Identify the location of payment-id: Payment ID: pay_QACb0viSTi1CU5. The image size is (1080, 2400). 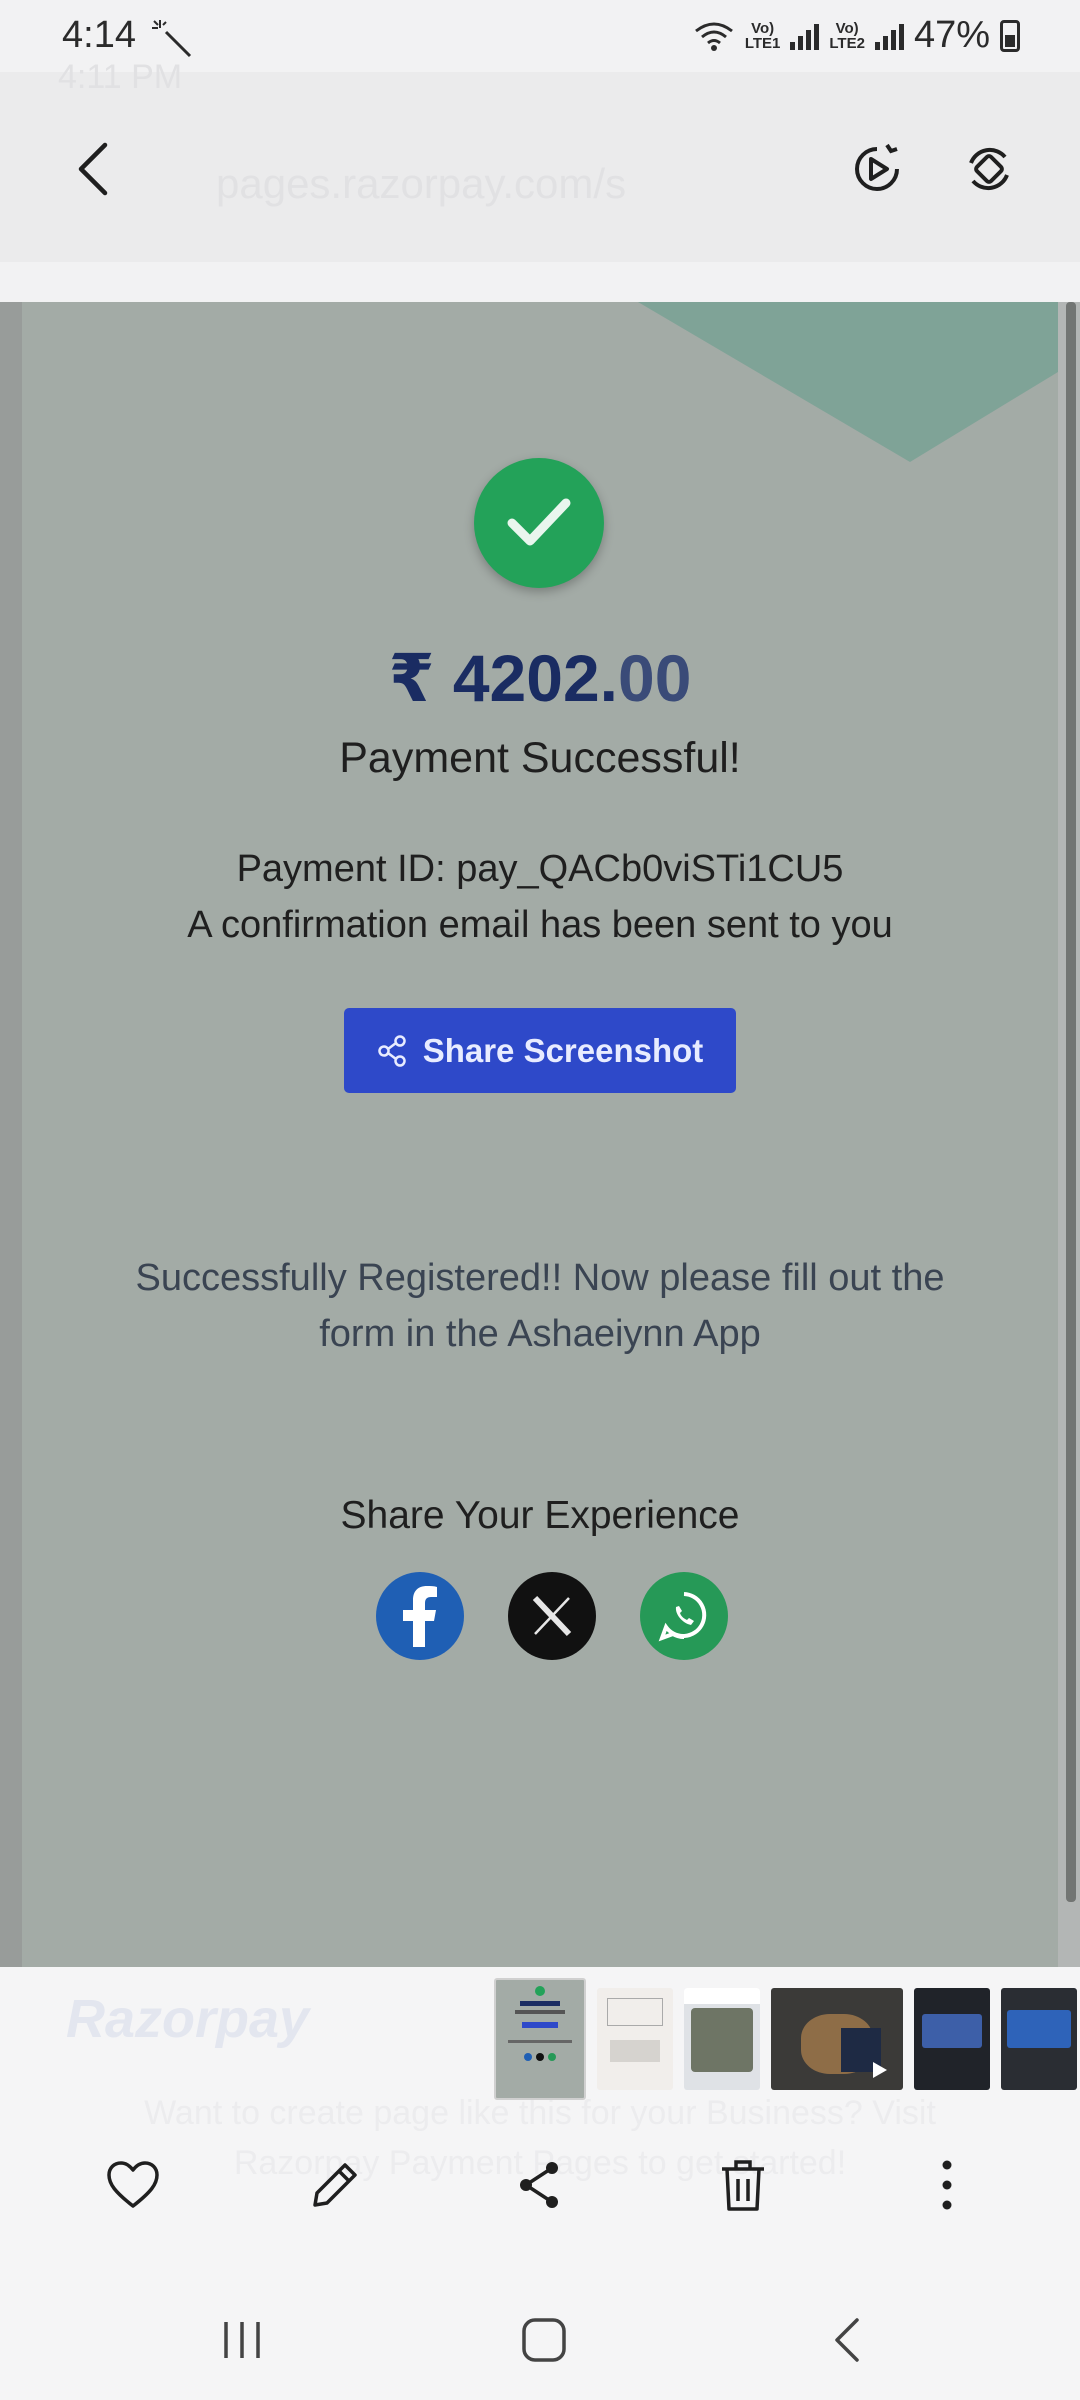
(540, 869).